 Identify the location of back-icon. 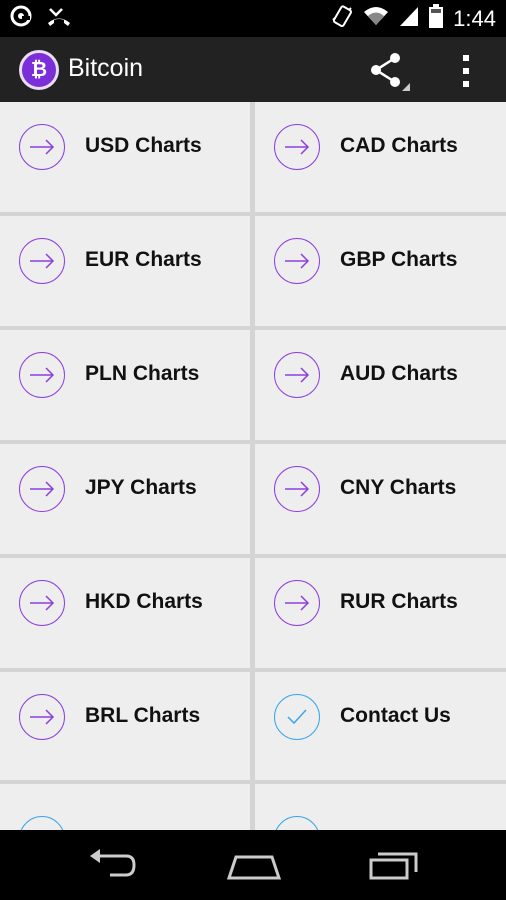
(112, 867).